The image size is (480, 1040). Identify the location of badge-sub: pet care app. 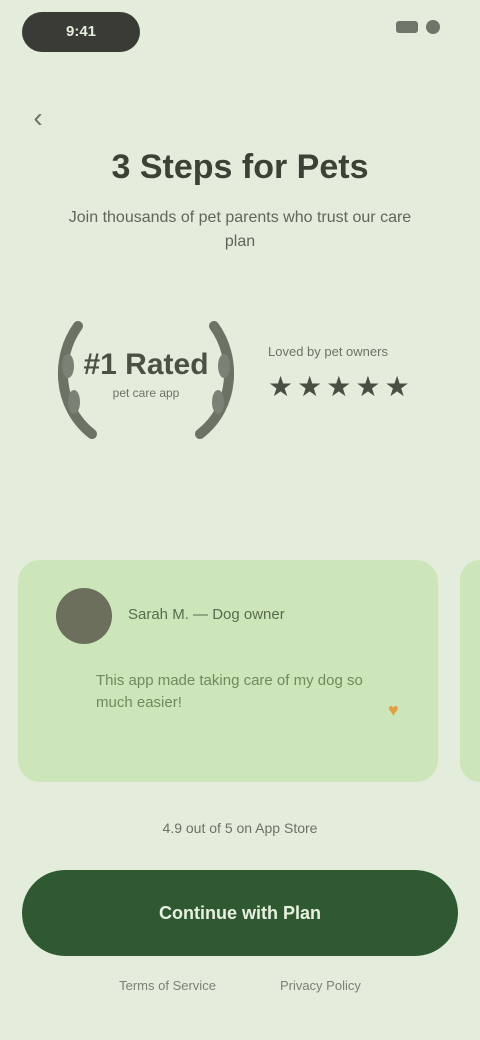
(146, 393).